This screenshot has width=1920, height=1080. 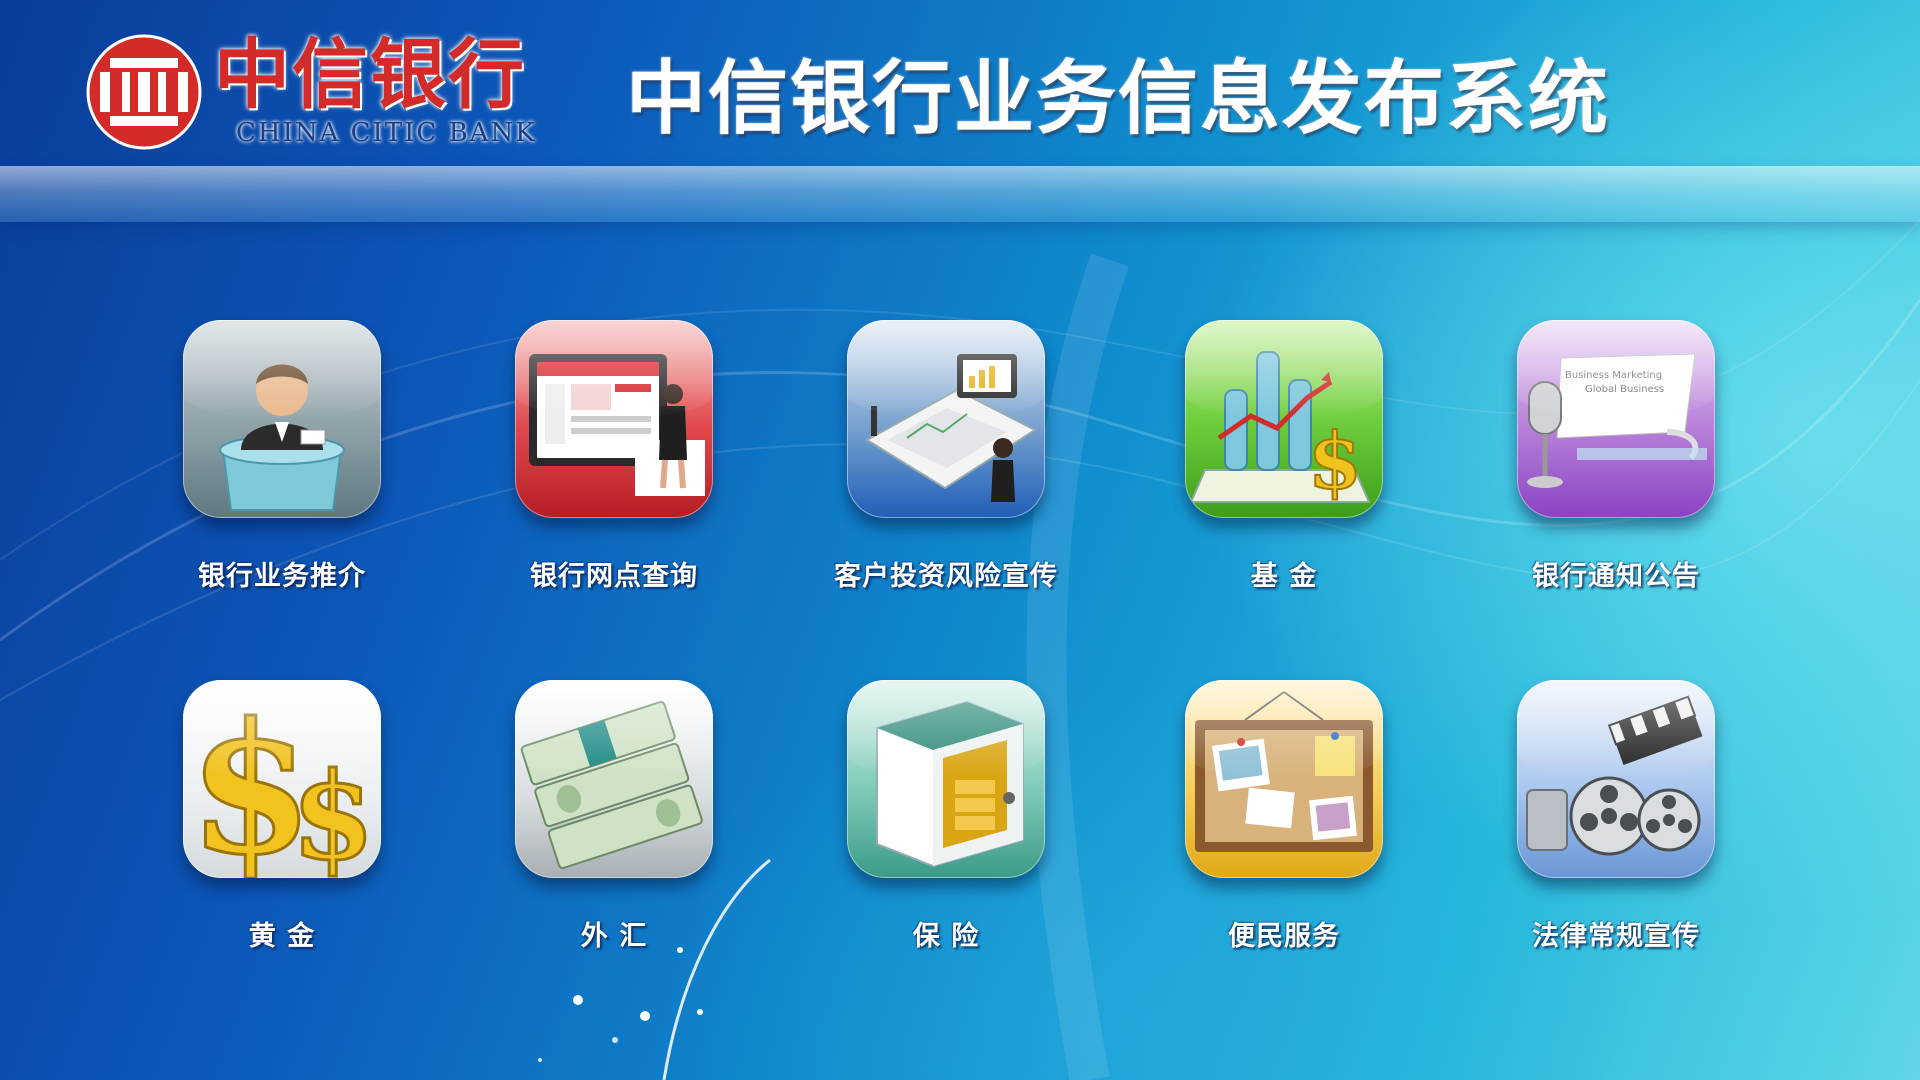 What do you see at coordinates (386, 133) in the screenshot?
I see `logo-text-english: CHINA CITIC BANK` at bounding box center [386, 133].